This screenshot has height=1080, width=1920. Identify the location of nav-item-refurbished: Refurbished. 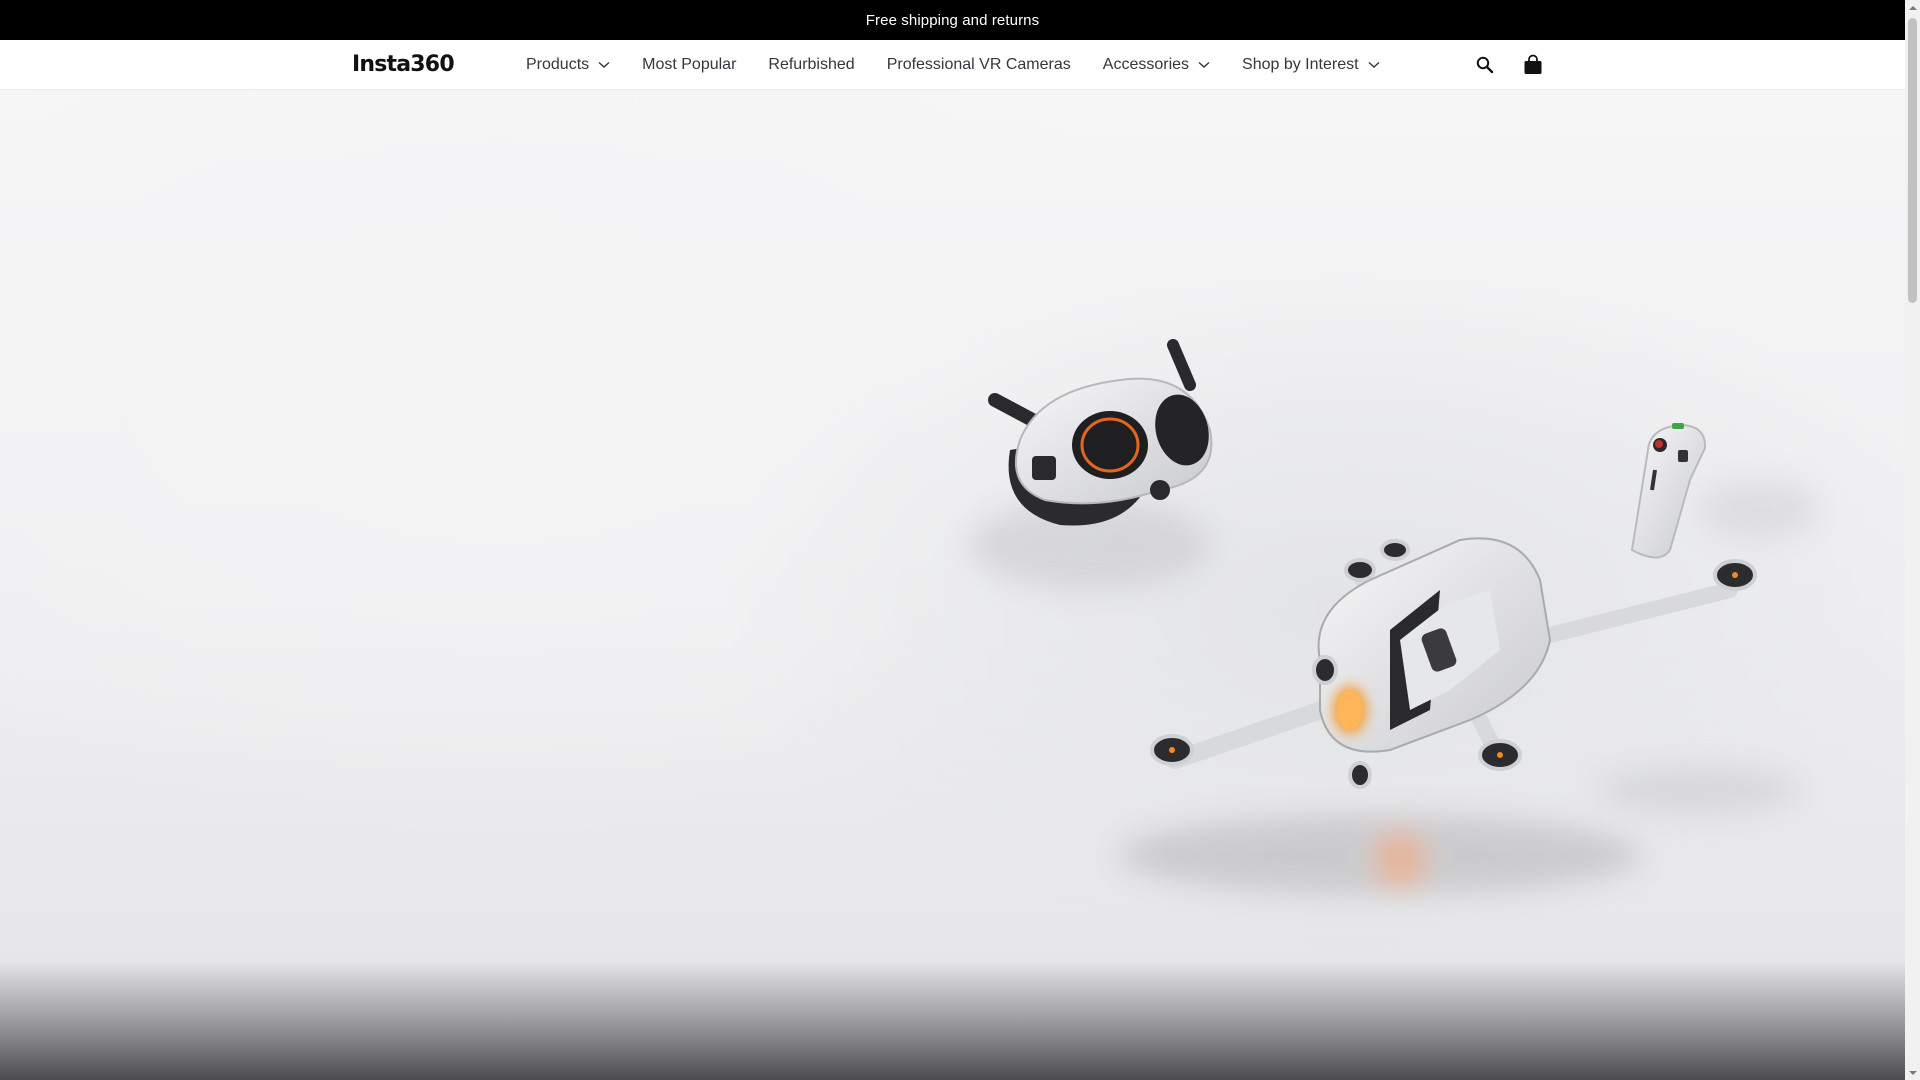
(811, 65).